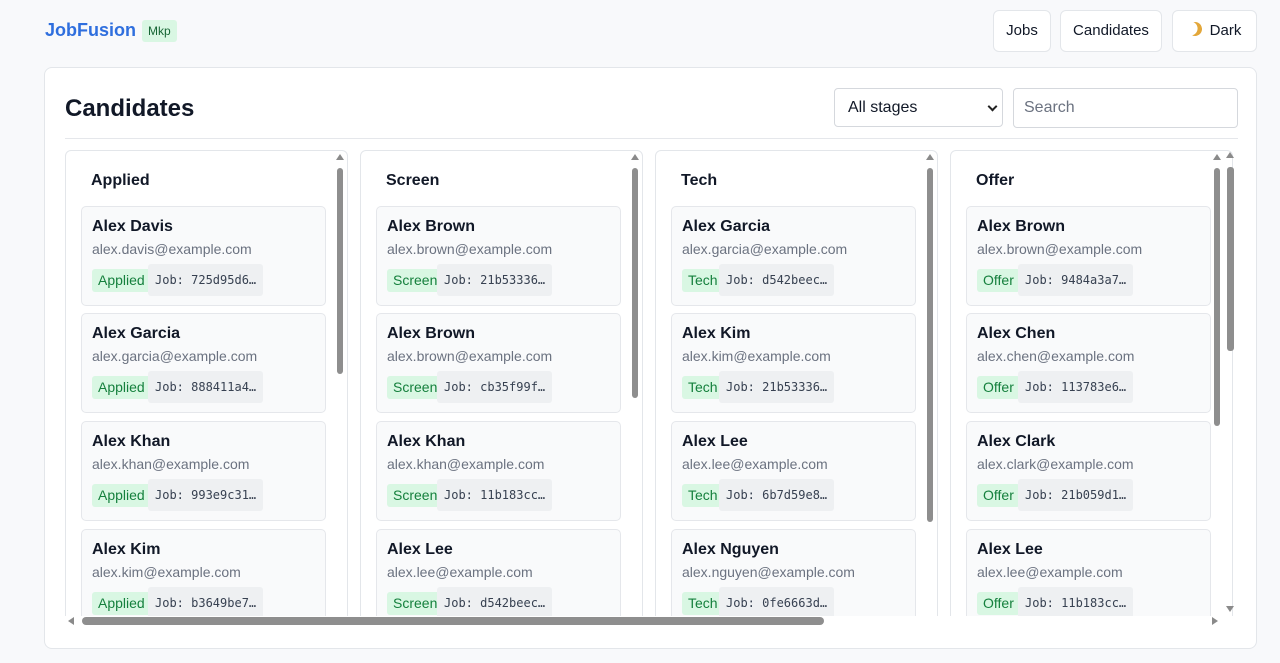 This screenshot has height=663, width=1280. Describe the element at coordinates (1016, 441) in the screenshot. I see `candidate-name: Alex Clark` at that location.